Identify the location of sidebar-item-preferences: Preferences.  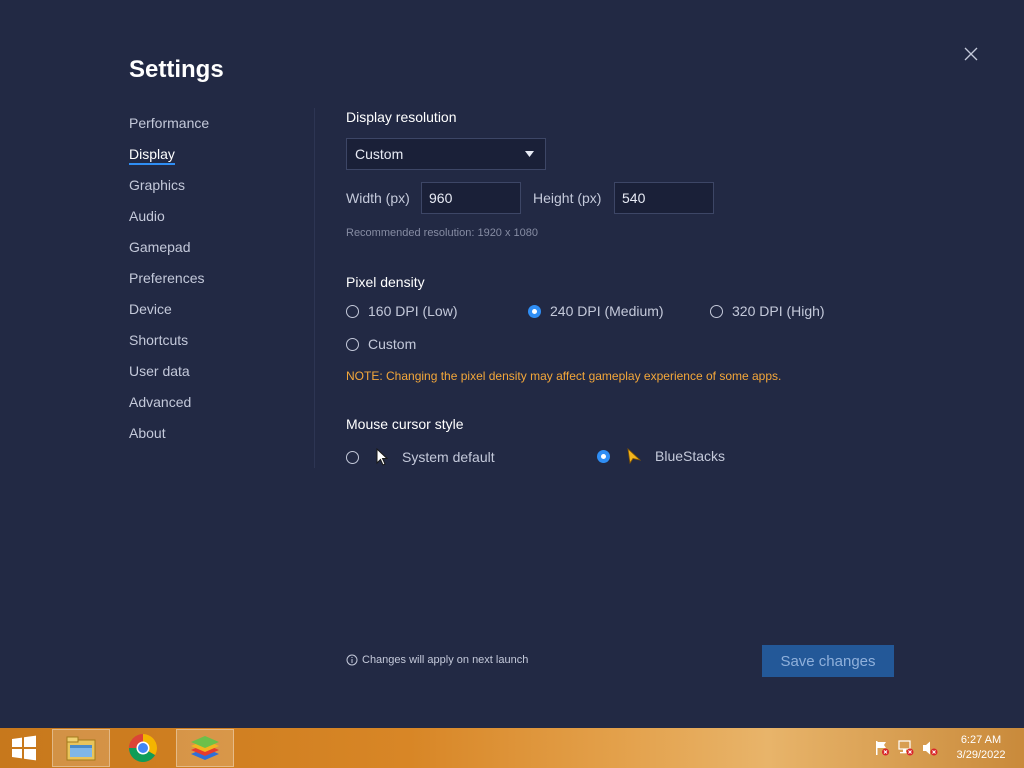
(214, 283).